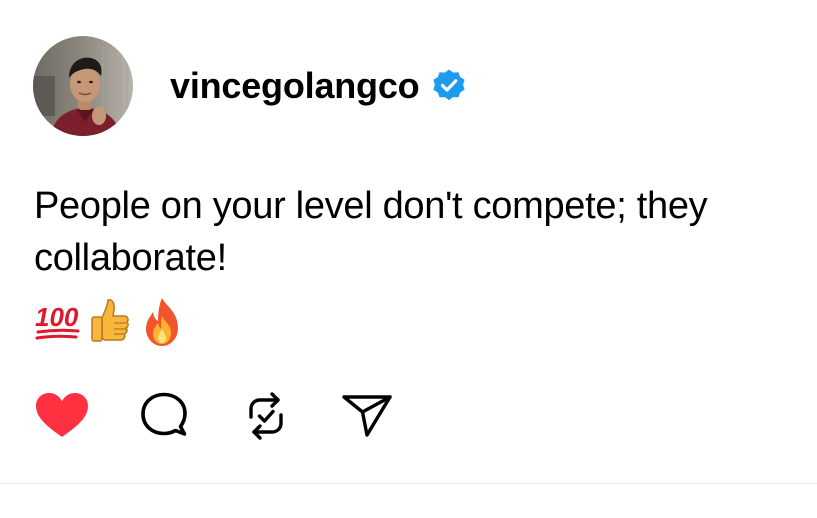 This screenshot has width=817, height=518. I want to click on share-button, so click(368, 416).